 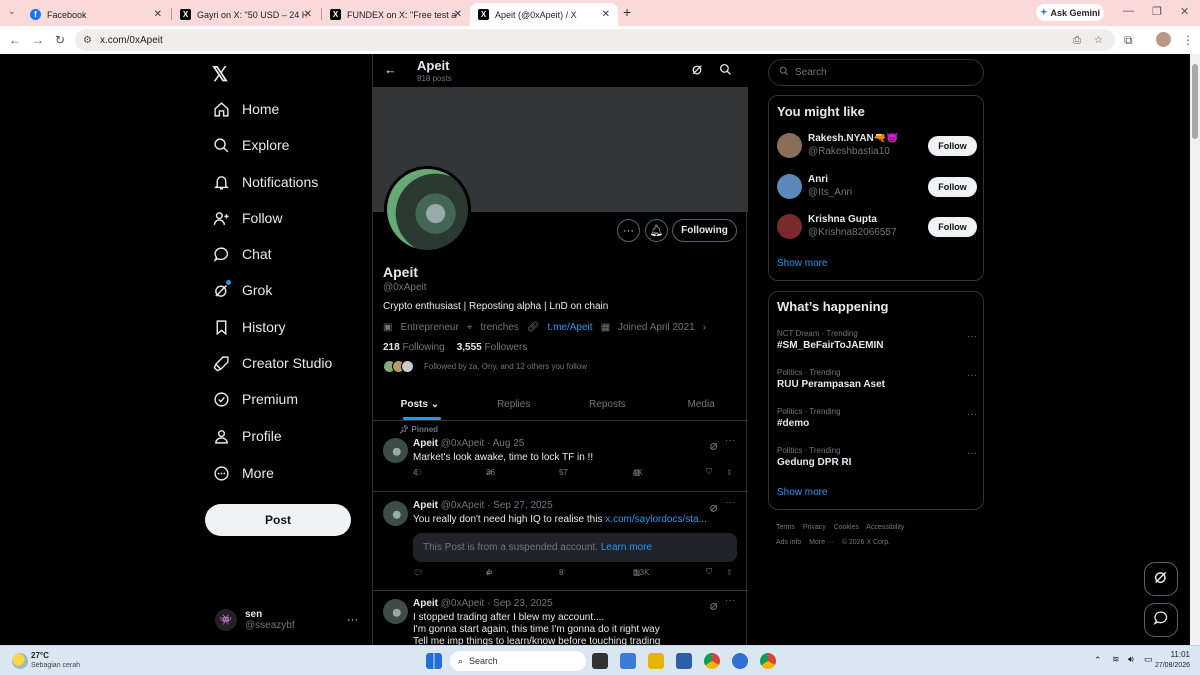 I want to click on browser-icon, so click(x=740, y=661).